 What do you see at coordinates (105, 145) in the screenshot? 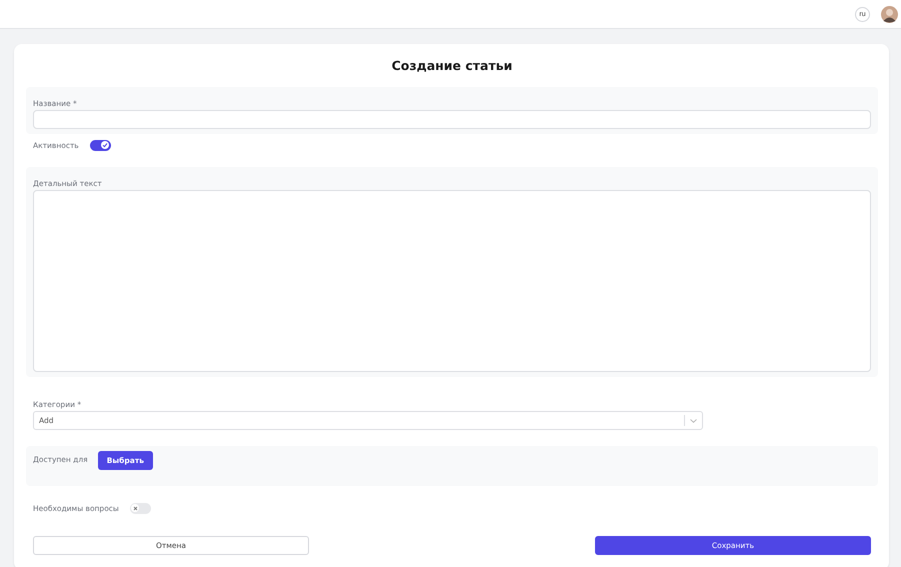
I see `check-icon` at bounding box center [105, 145].